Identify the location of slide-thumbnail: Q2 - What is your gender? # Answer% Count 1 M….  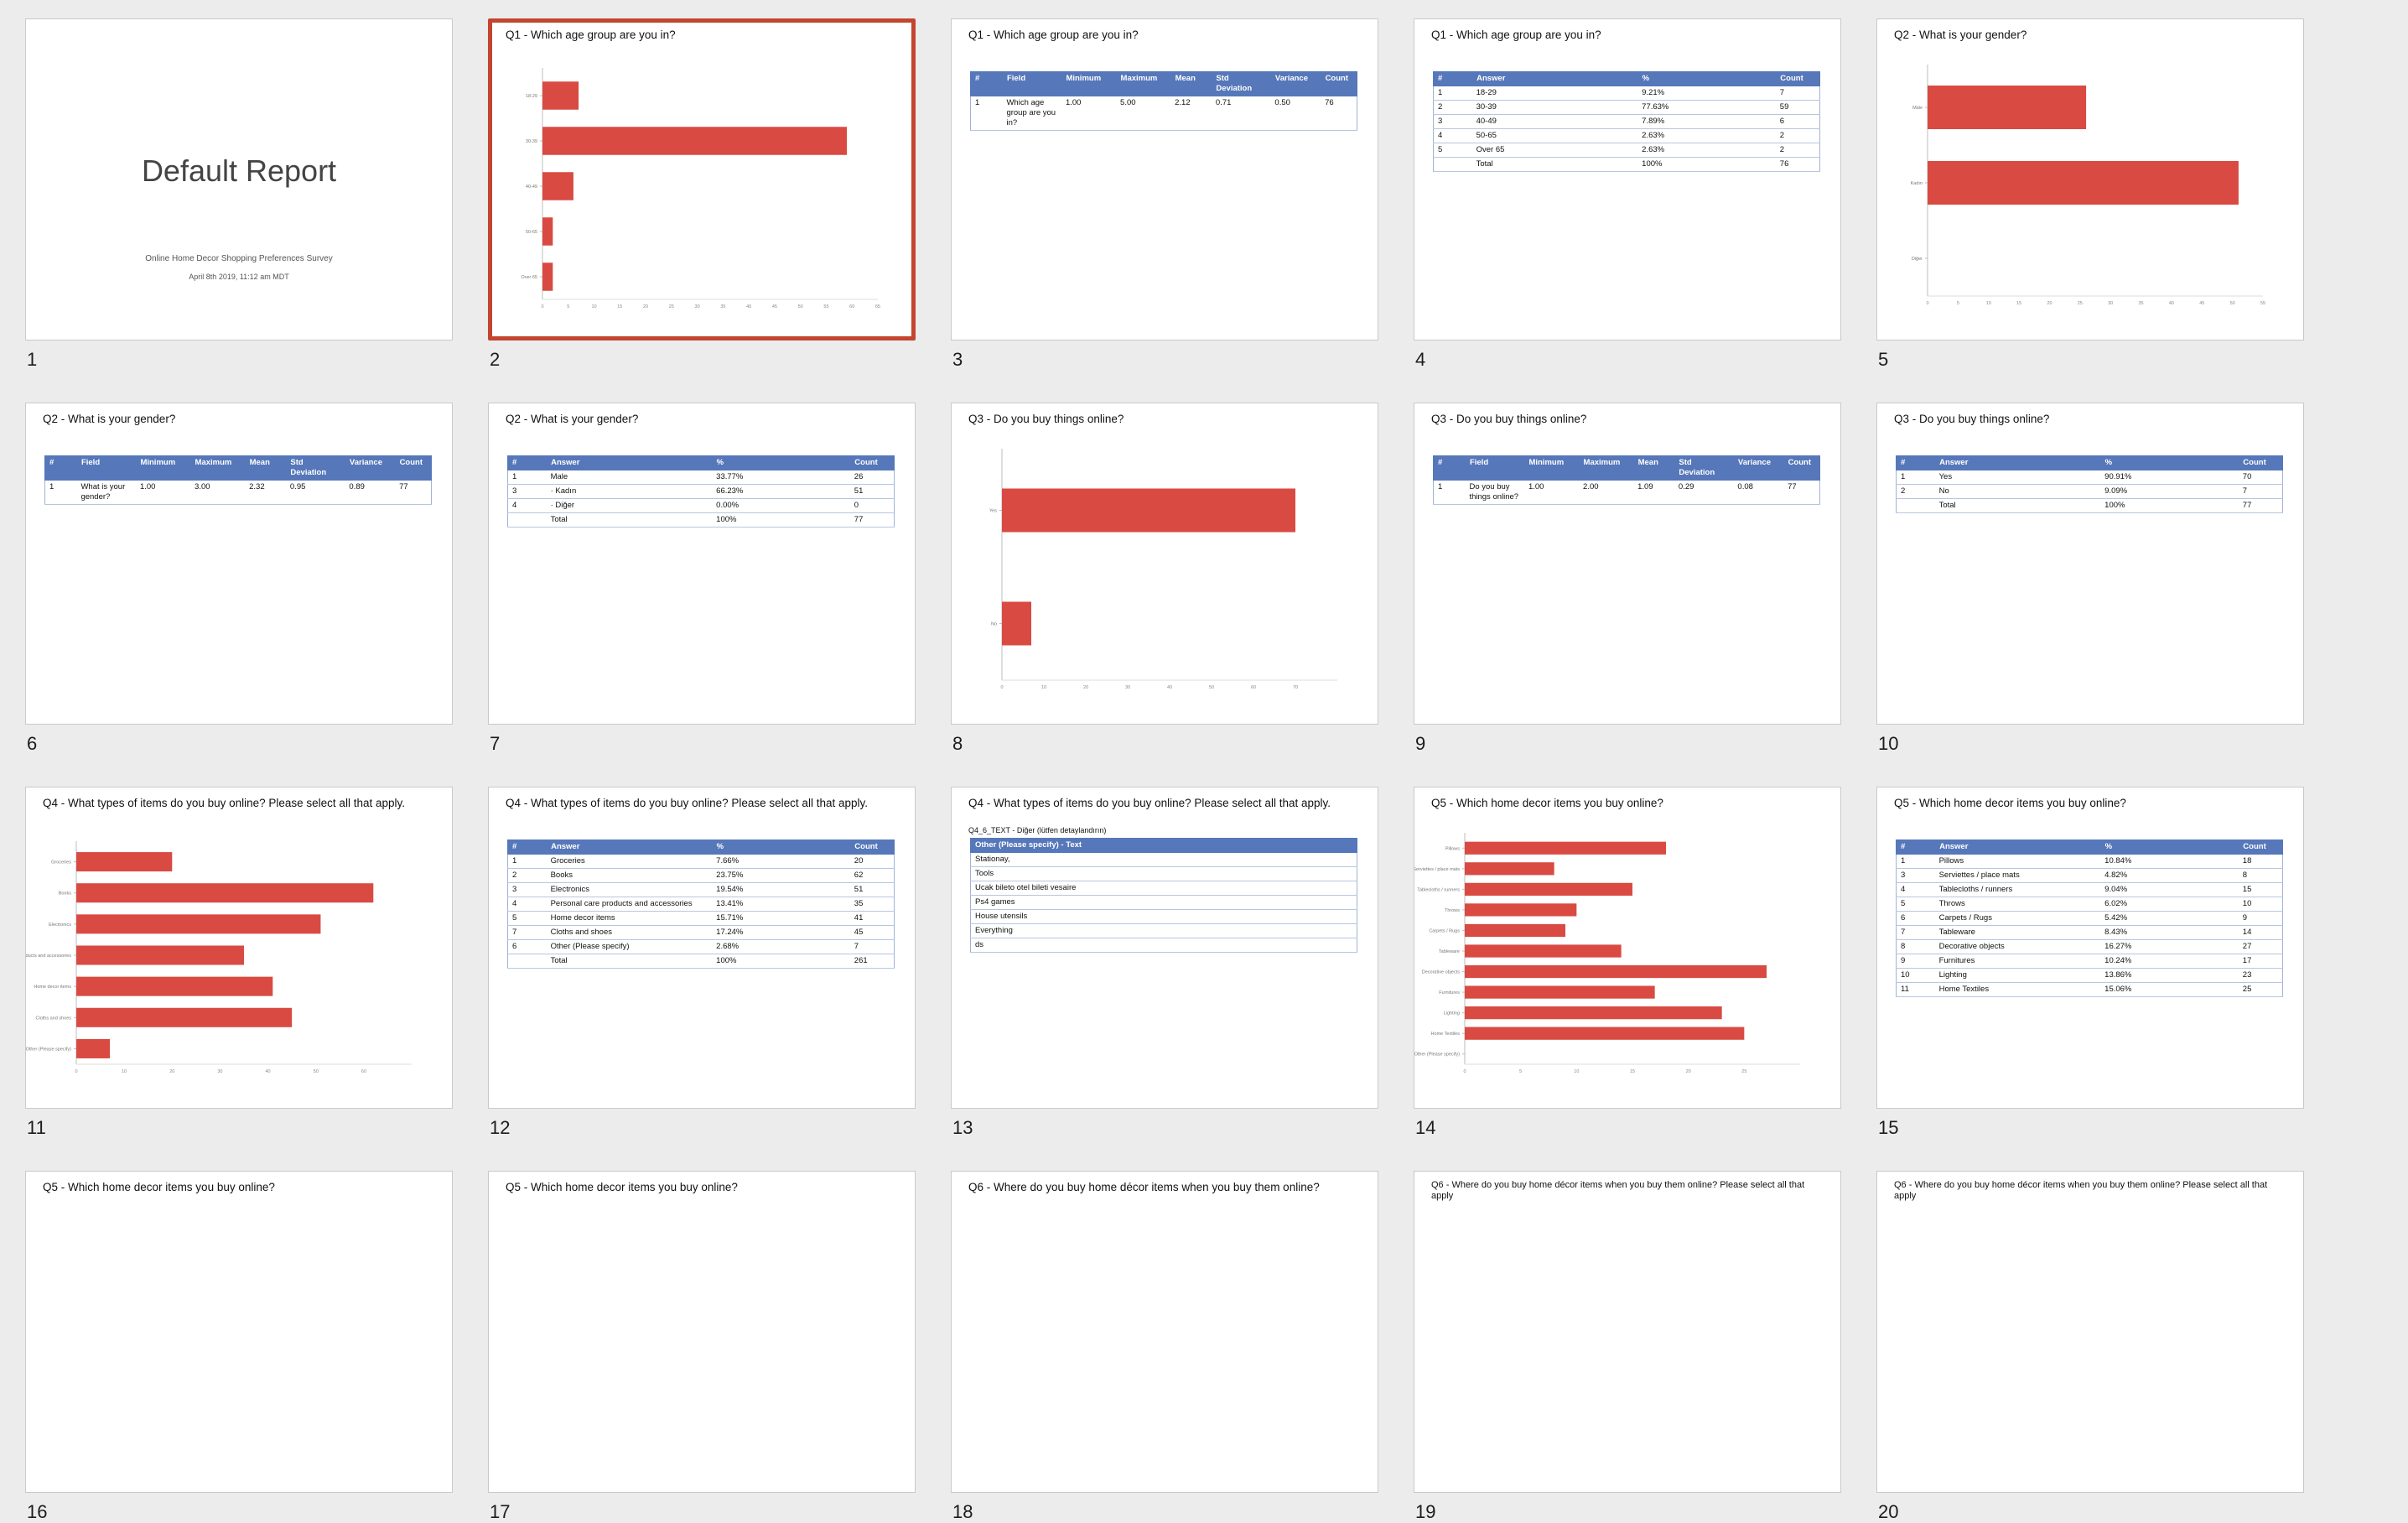
(702, 564).